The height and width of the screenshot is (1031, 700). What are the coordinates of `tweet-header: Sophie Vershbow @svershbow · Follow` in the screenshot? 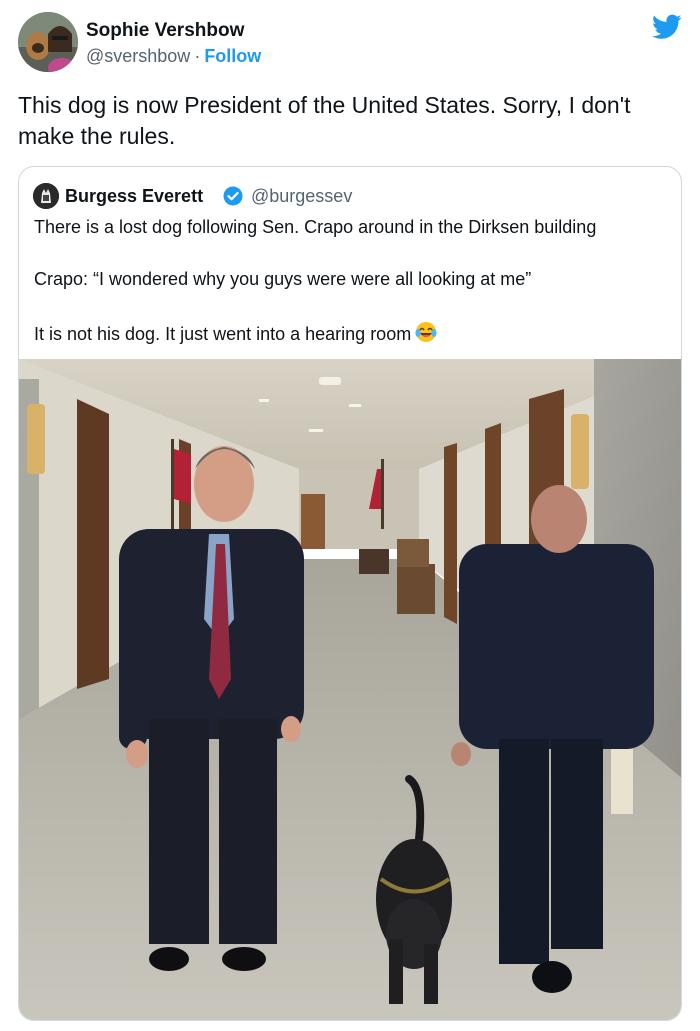 It's located at (350, 43).